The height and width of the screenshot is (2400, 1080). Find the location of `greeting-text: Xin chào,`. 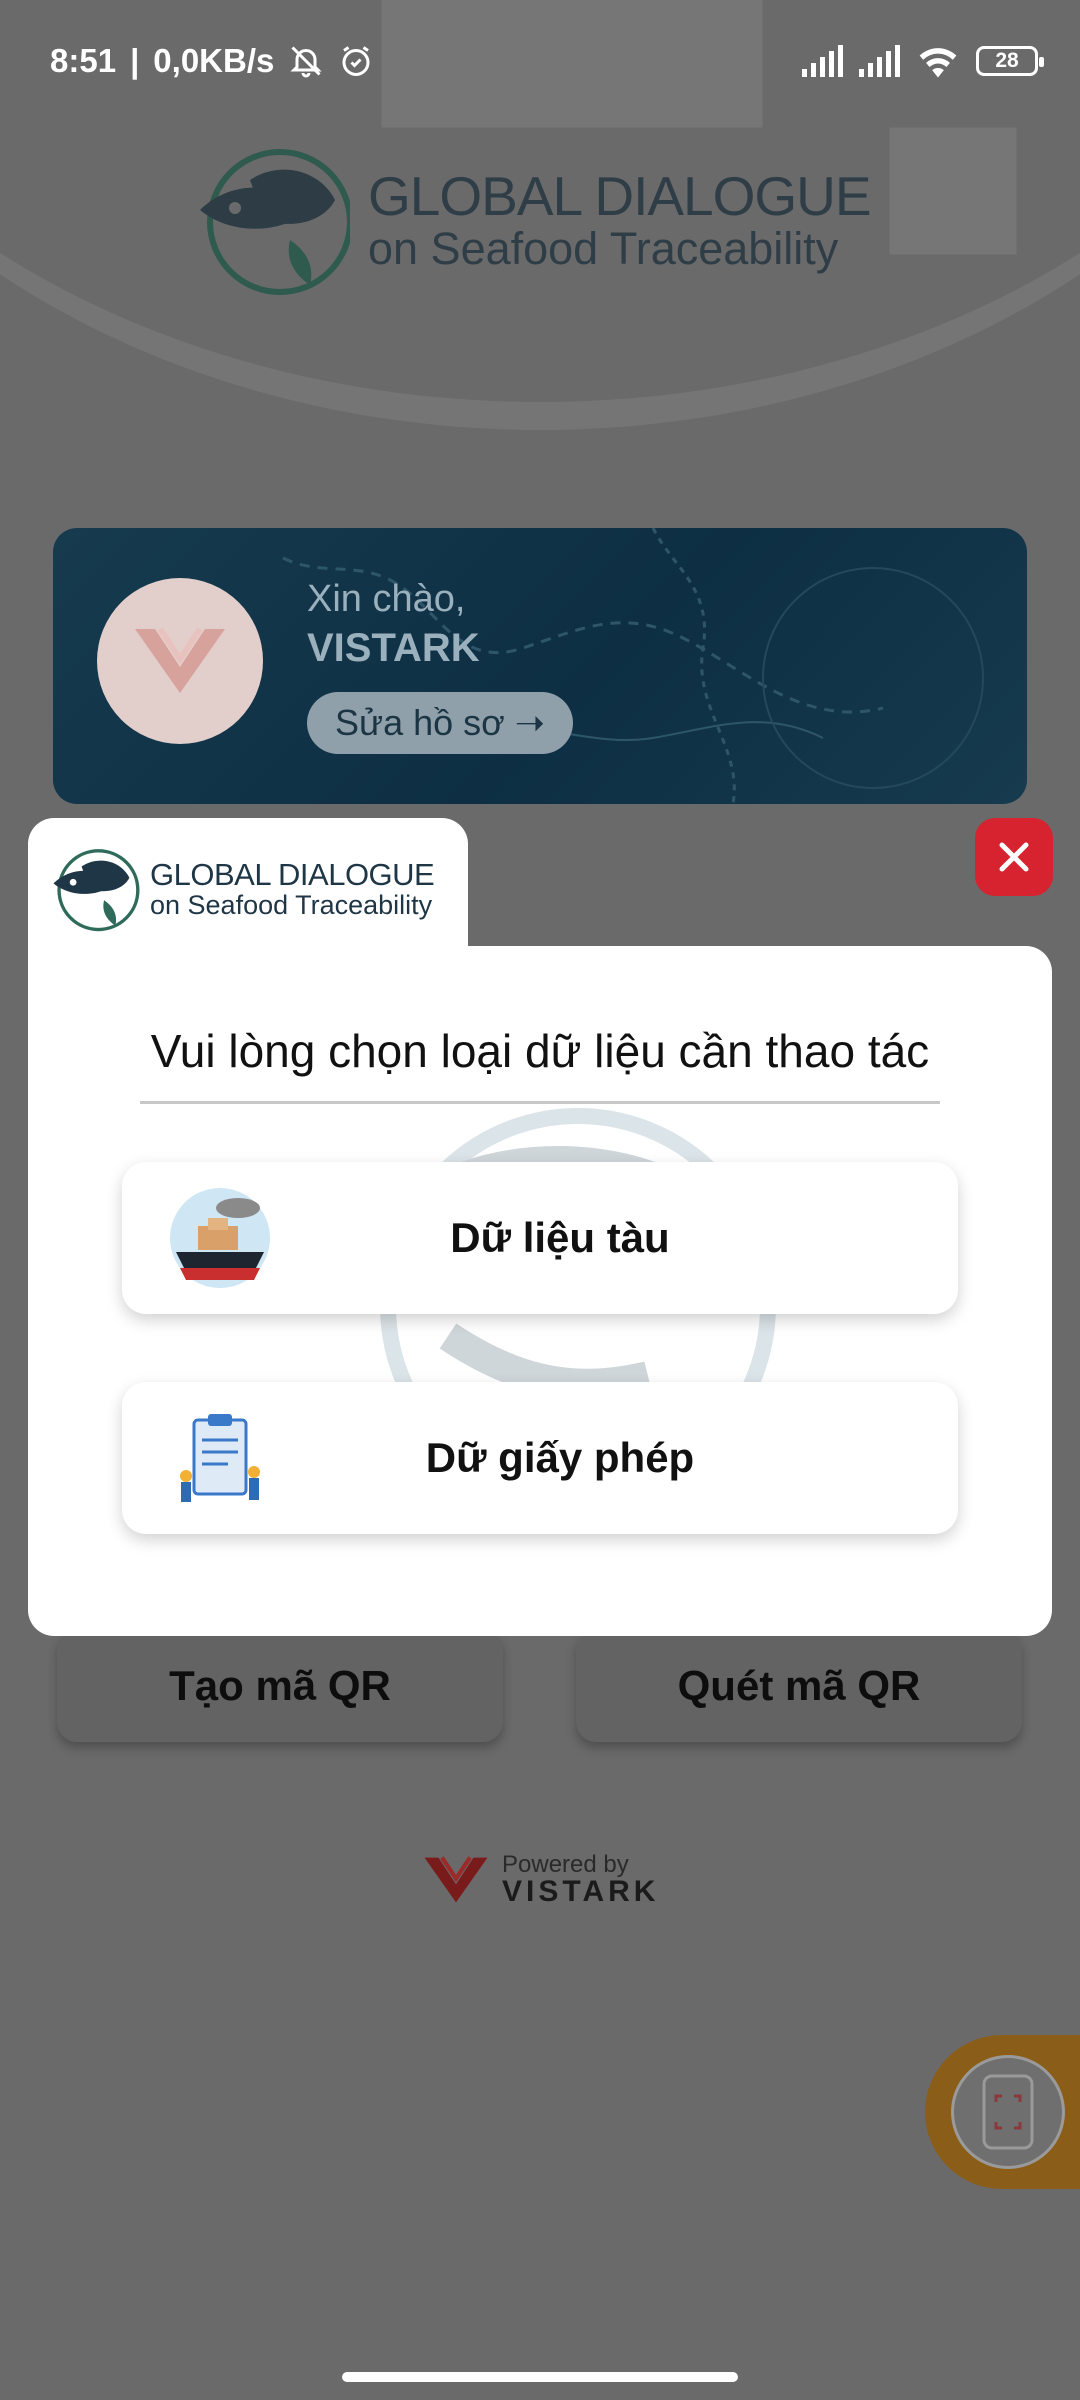

greeting-text: Xin chào, is located at coordinates (386, 599).